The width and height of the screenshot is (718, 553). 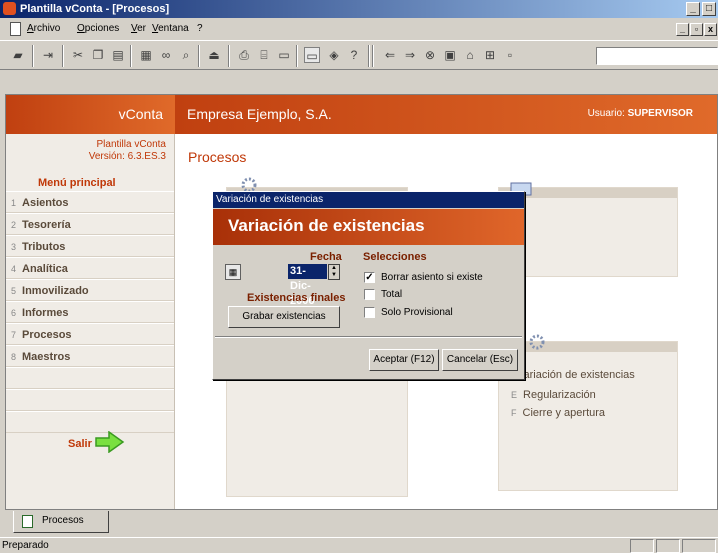 I want to click on fecha-label: Fecha, so click(x=326, y=257).